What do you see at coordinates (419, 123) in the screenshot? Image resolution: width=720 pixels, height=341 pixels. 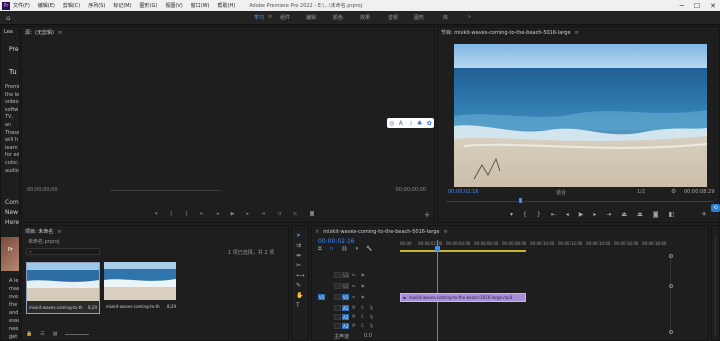 I see `shapes-icon: ♣` at bounding box center [419, 123].